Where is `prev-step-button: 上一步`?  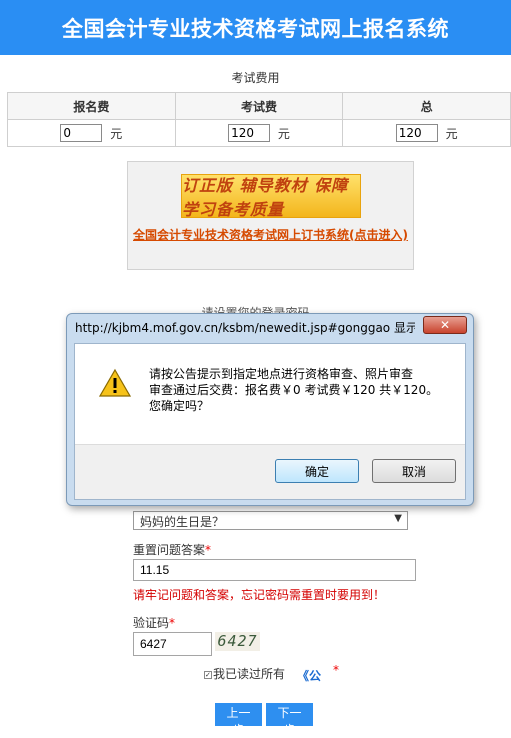
prev-step-button: 上一步 is located at coordinates (238, 720).